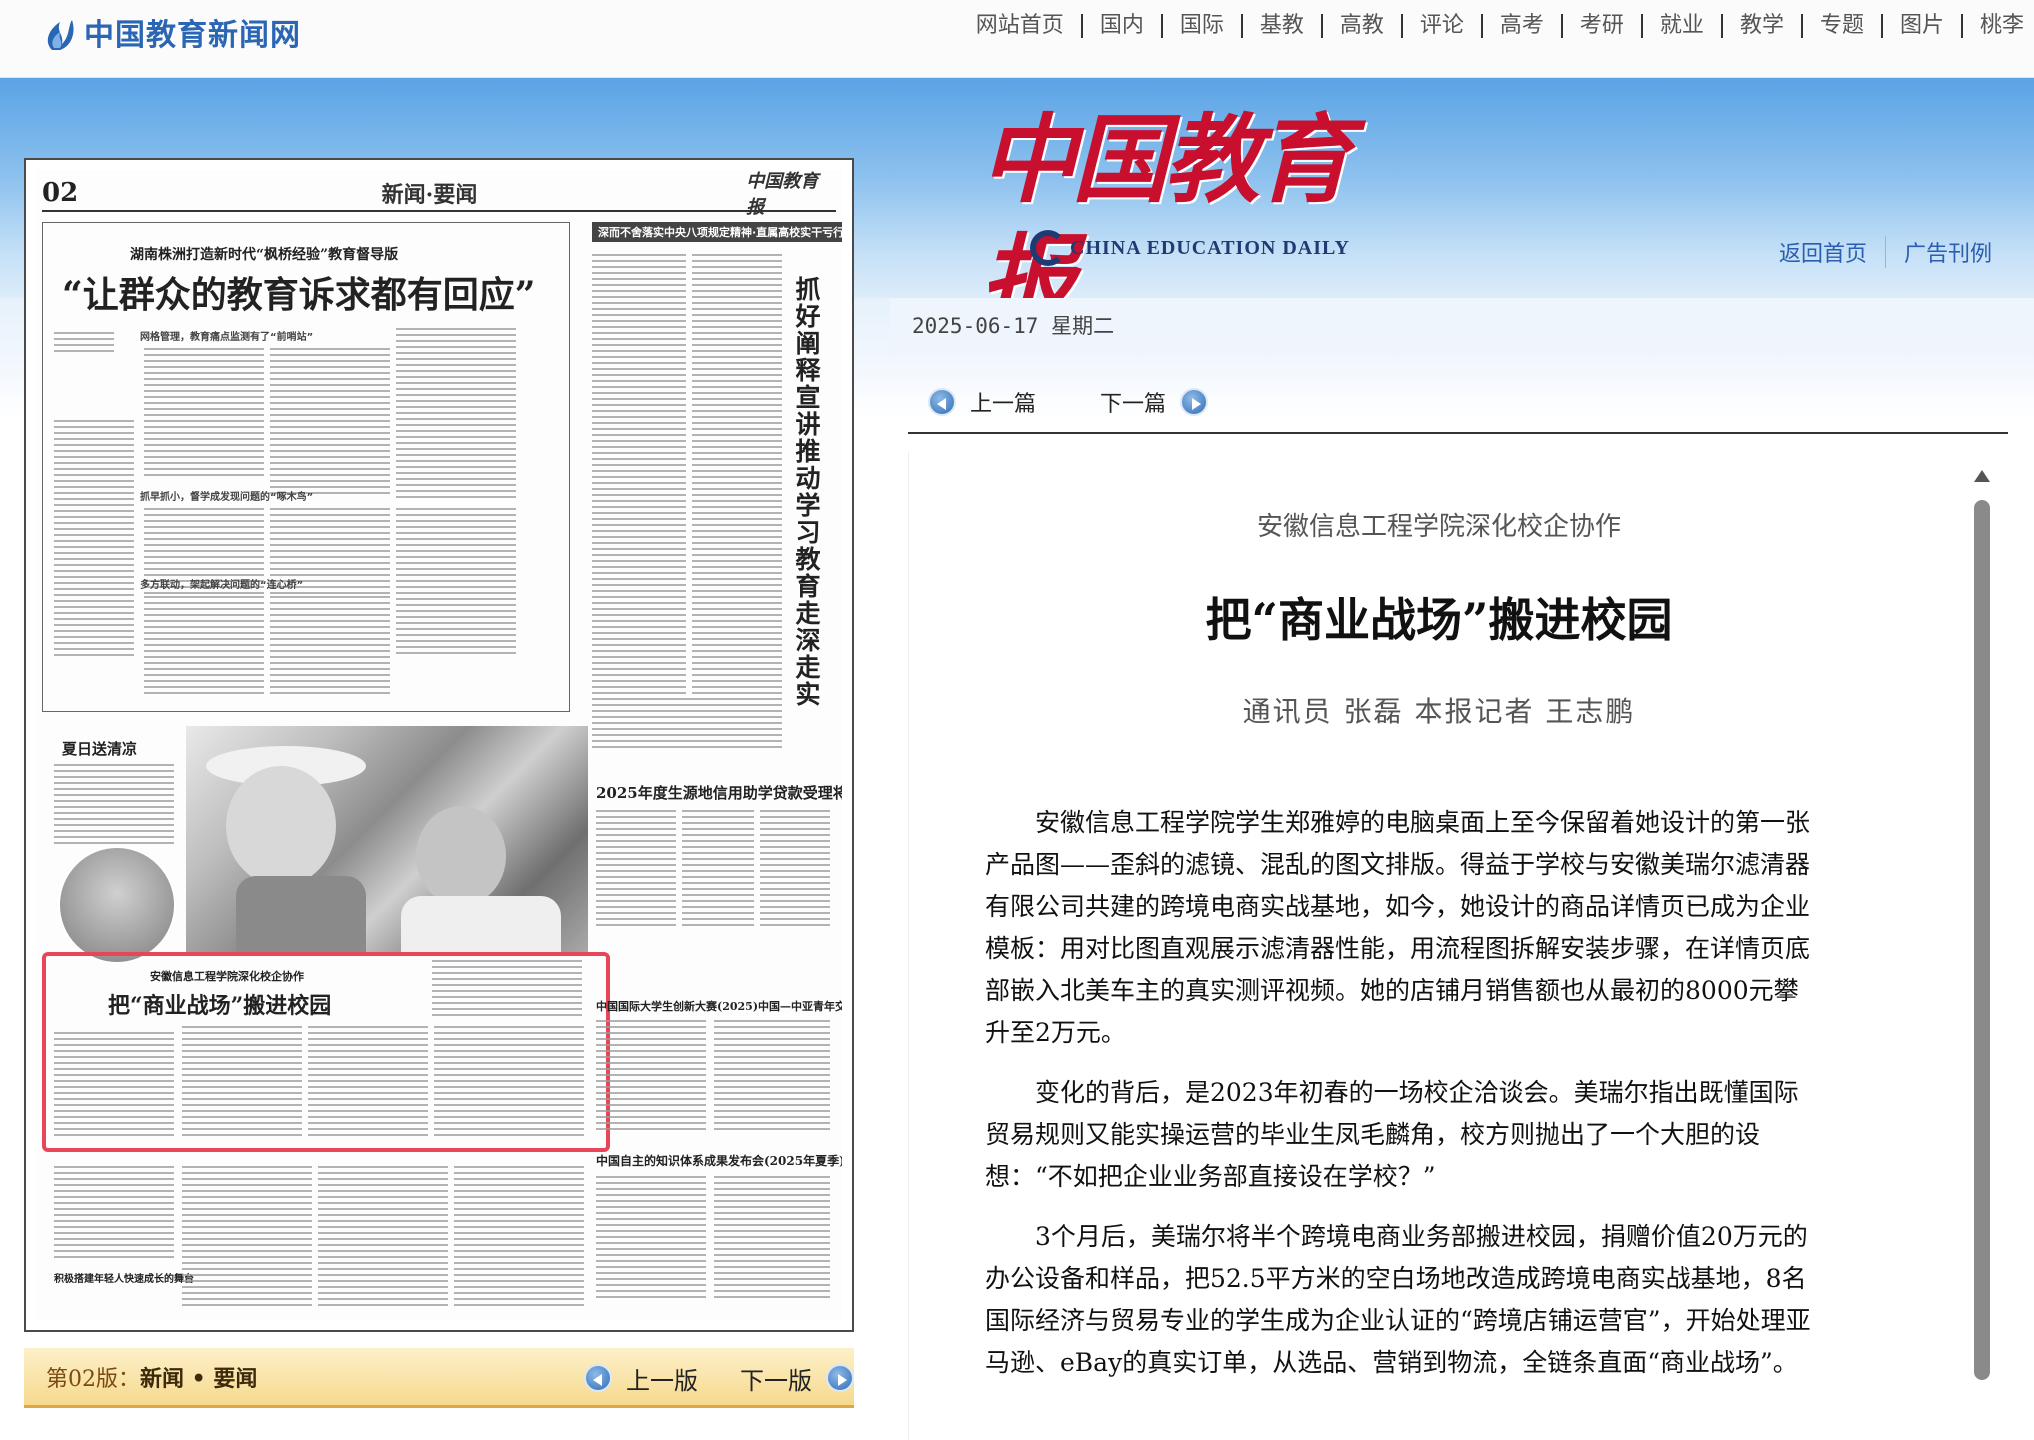  I want to click on article-subtitle: 安徽信息工程学院深化校企协作, so click(1438, 527).